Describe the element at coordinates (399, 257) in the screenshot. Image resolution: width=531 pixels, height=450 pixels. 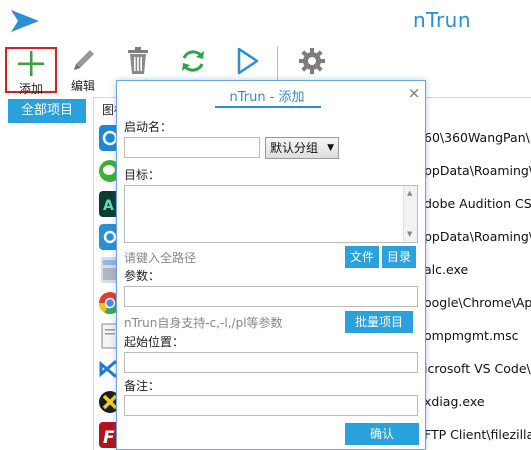
I see `directory-button: 目录` at that location.